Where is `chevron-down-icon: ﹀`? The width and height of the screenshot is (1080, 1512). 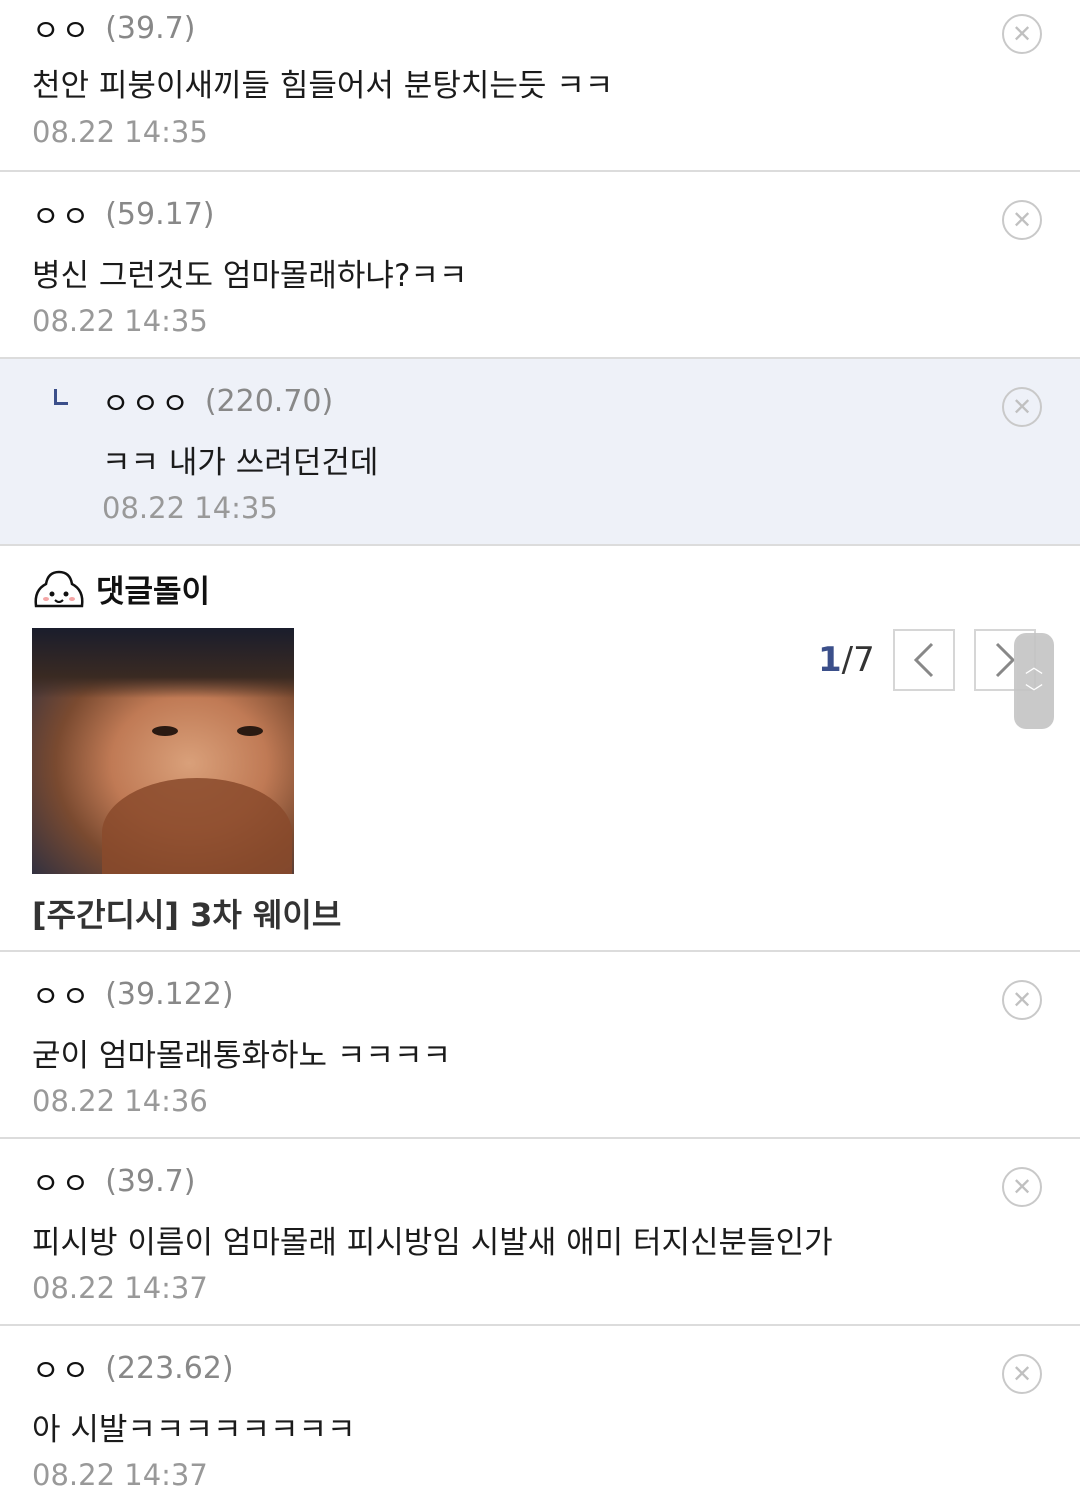 chevron-down-icon: ﹀ is located at coordinates (1034, 693).